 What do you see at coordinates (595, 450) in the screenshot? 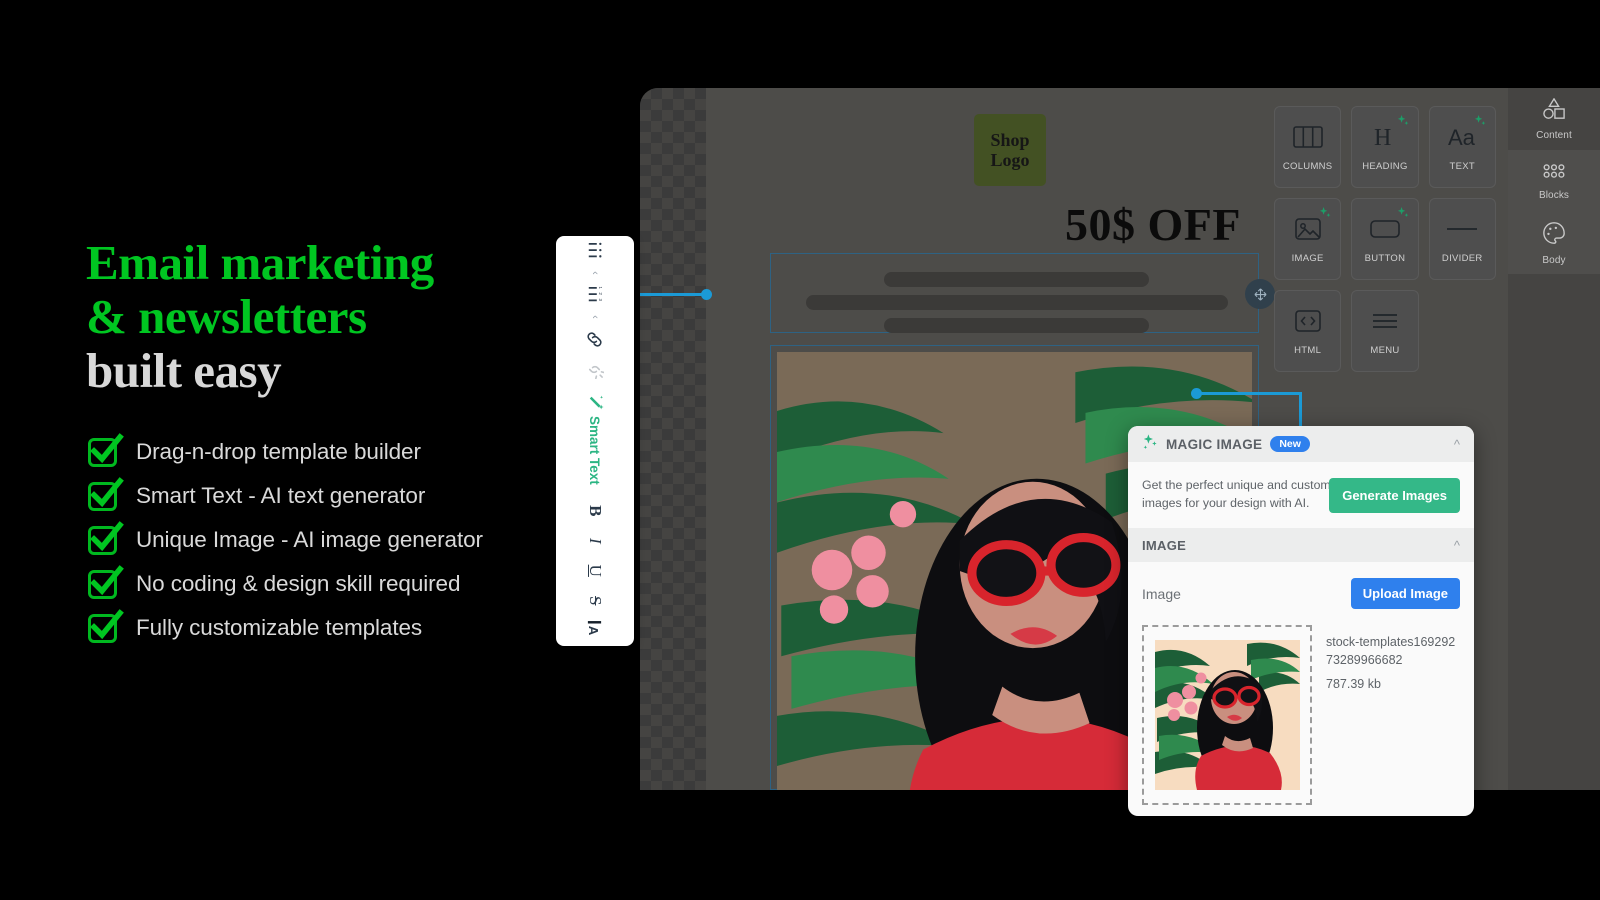
I see `smart-text-label: Smart Text` at bounding box center [595, 450].